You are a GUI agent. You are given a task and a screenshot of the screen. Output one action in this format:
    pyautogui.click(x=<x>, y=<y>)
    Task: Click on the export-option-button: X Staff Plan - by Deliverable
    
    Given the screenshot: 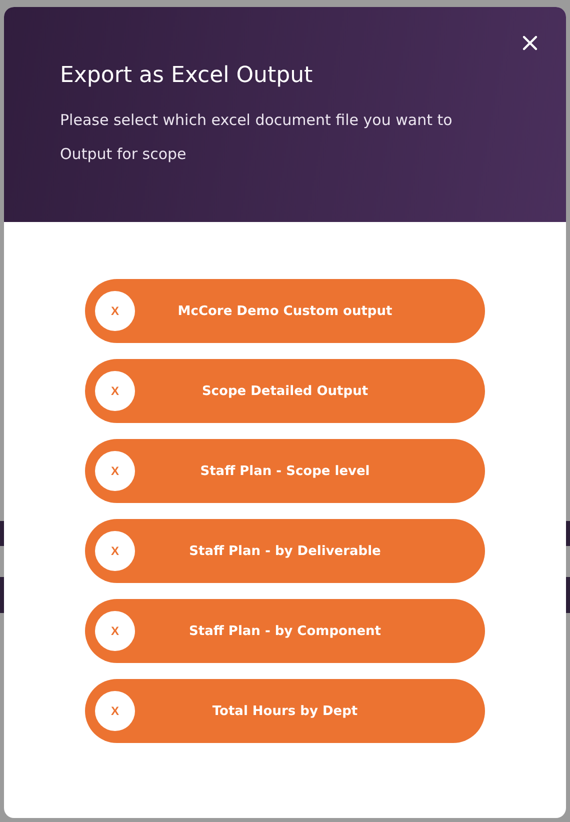 What is the action you would take?
    pyautogui.click(x=285, y=551)
    